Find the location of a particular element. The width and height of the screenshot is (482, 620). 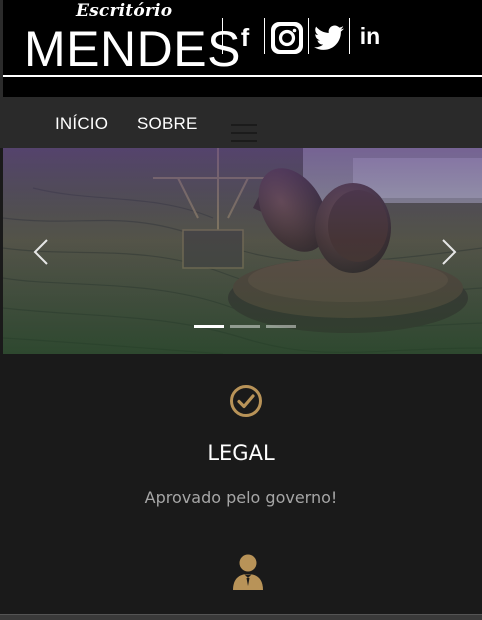

brand-title: MENDES is located at coordinates (132, 49).